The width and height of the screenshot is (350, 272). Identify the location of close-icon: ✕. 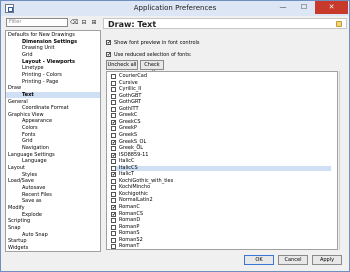
(331, 7).